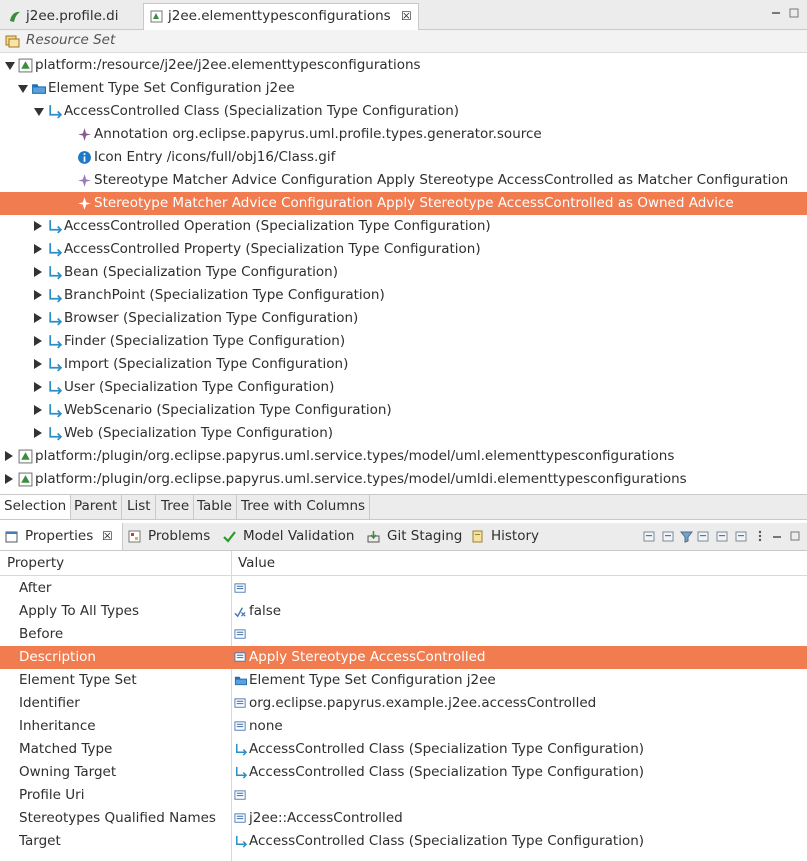  I want to click on view-tab-model-validation: Model Validation, so click(289, 536).